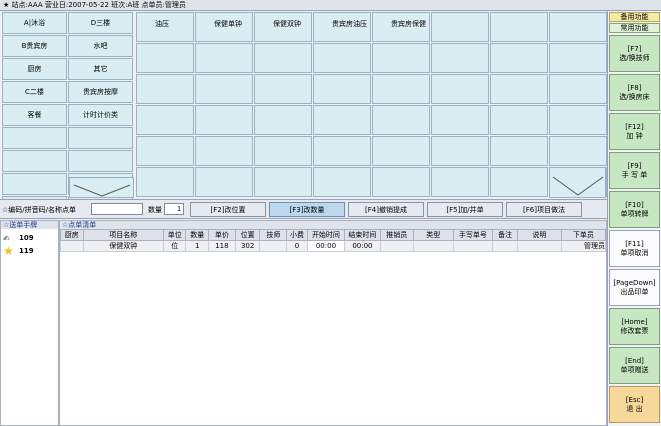 This screenshot has width=661, height=426. Describe the element at coordinates (100, 46) in the screenshot. I see `category-button: 水吧` at that location.